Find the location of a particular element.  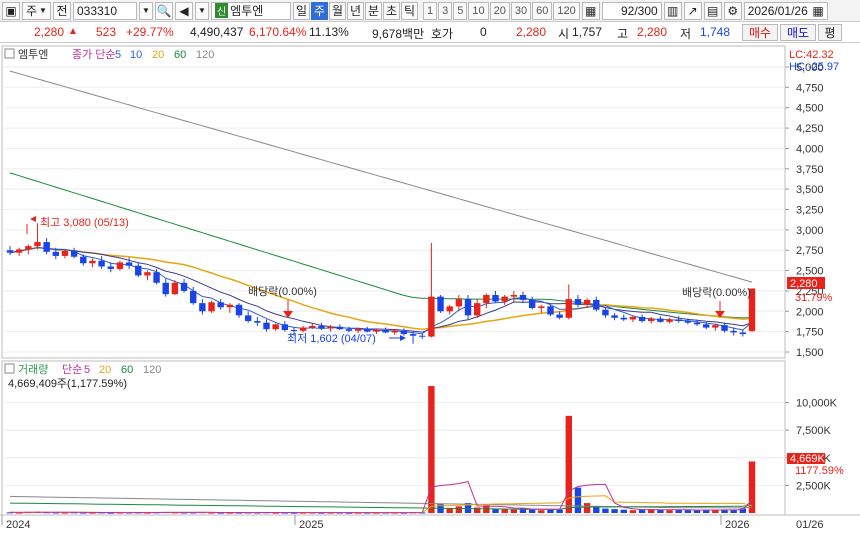

interval-button-3: 3 is located at coordinates (445, 10).